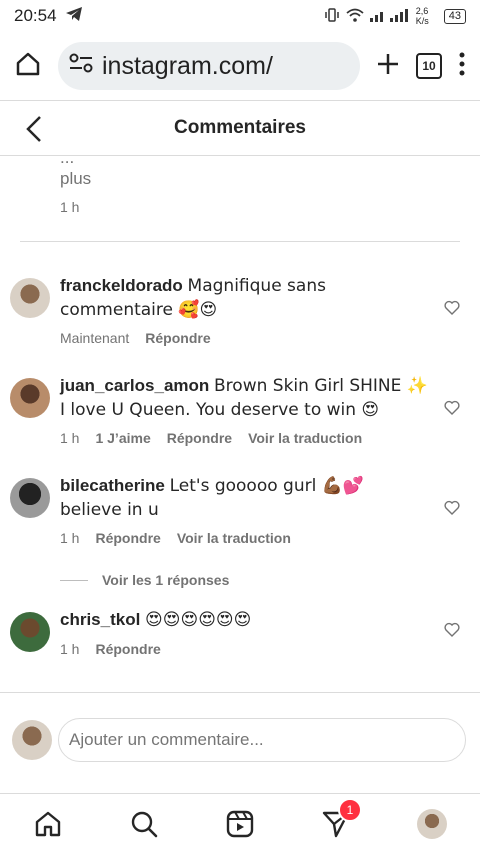 The height and width of the screenshot is (854, 480). I want to click on bottom-nav: 1, so click(240, 824).